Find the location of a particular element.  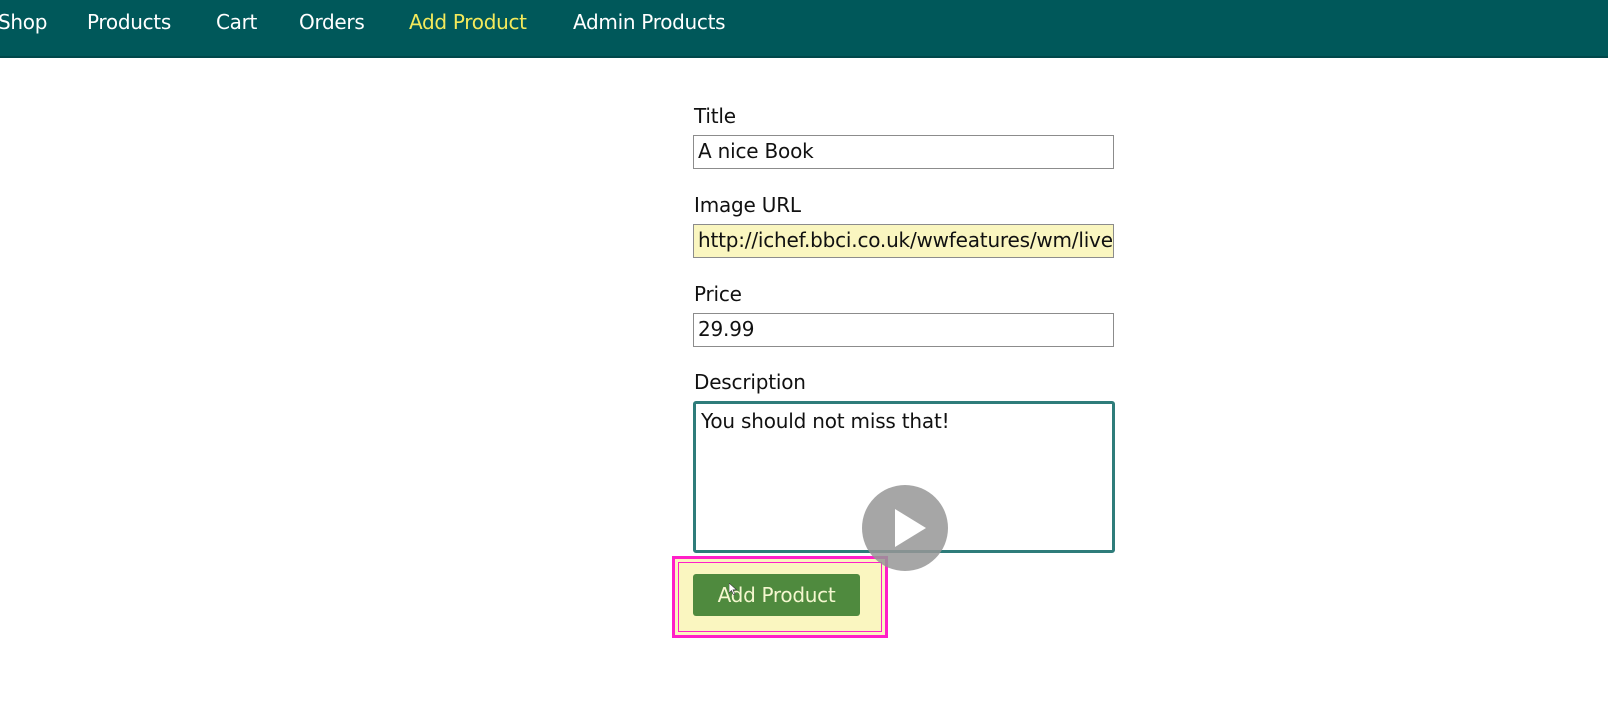

nav-link-orders: Orders is located at coordinates (332, 22).